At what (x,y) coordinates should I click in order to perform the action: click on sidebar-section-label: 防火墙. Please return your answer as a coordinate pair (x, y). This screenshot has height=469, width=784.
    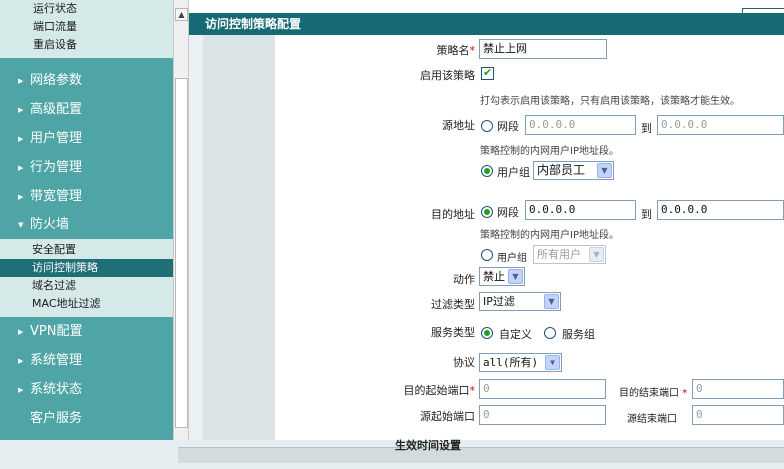
    Looking at the image, I should click on (50, 224).